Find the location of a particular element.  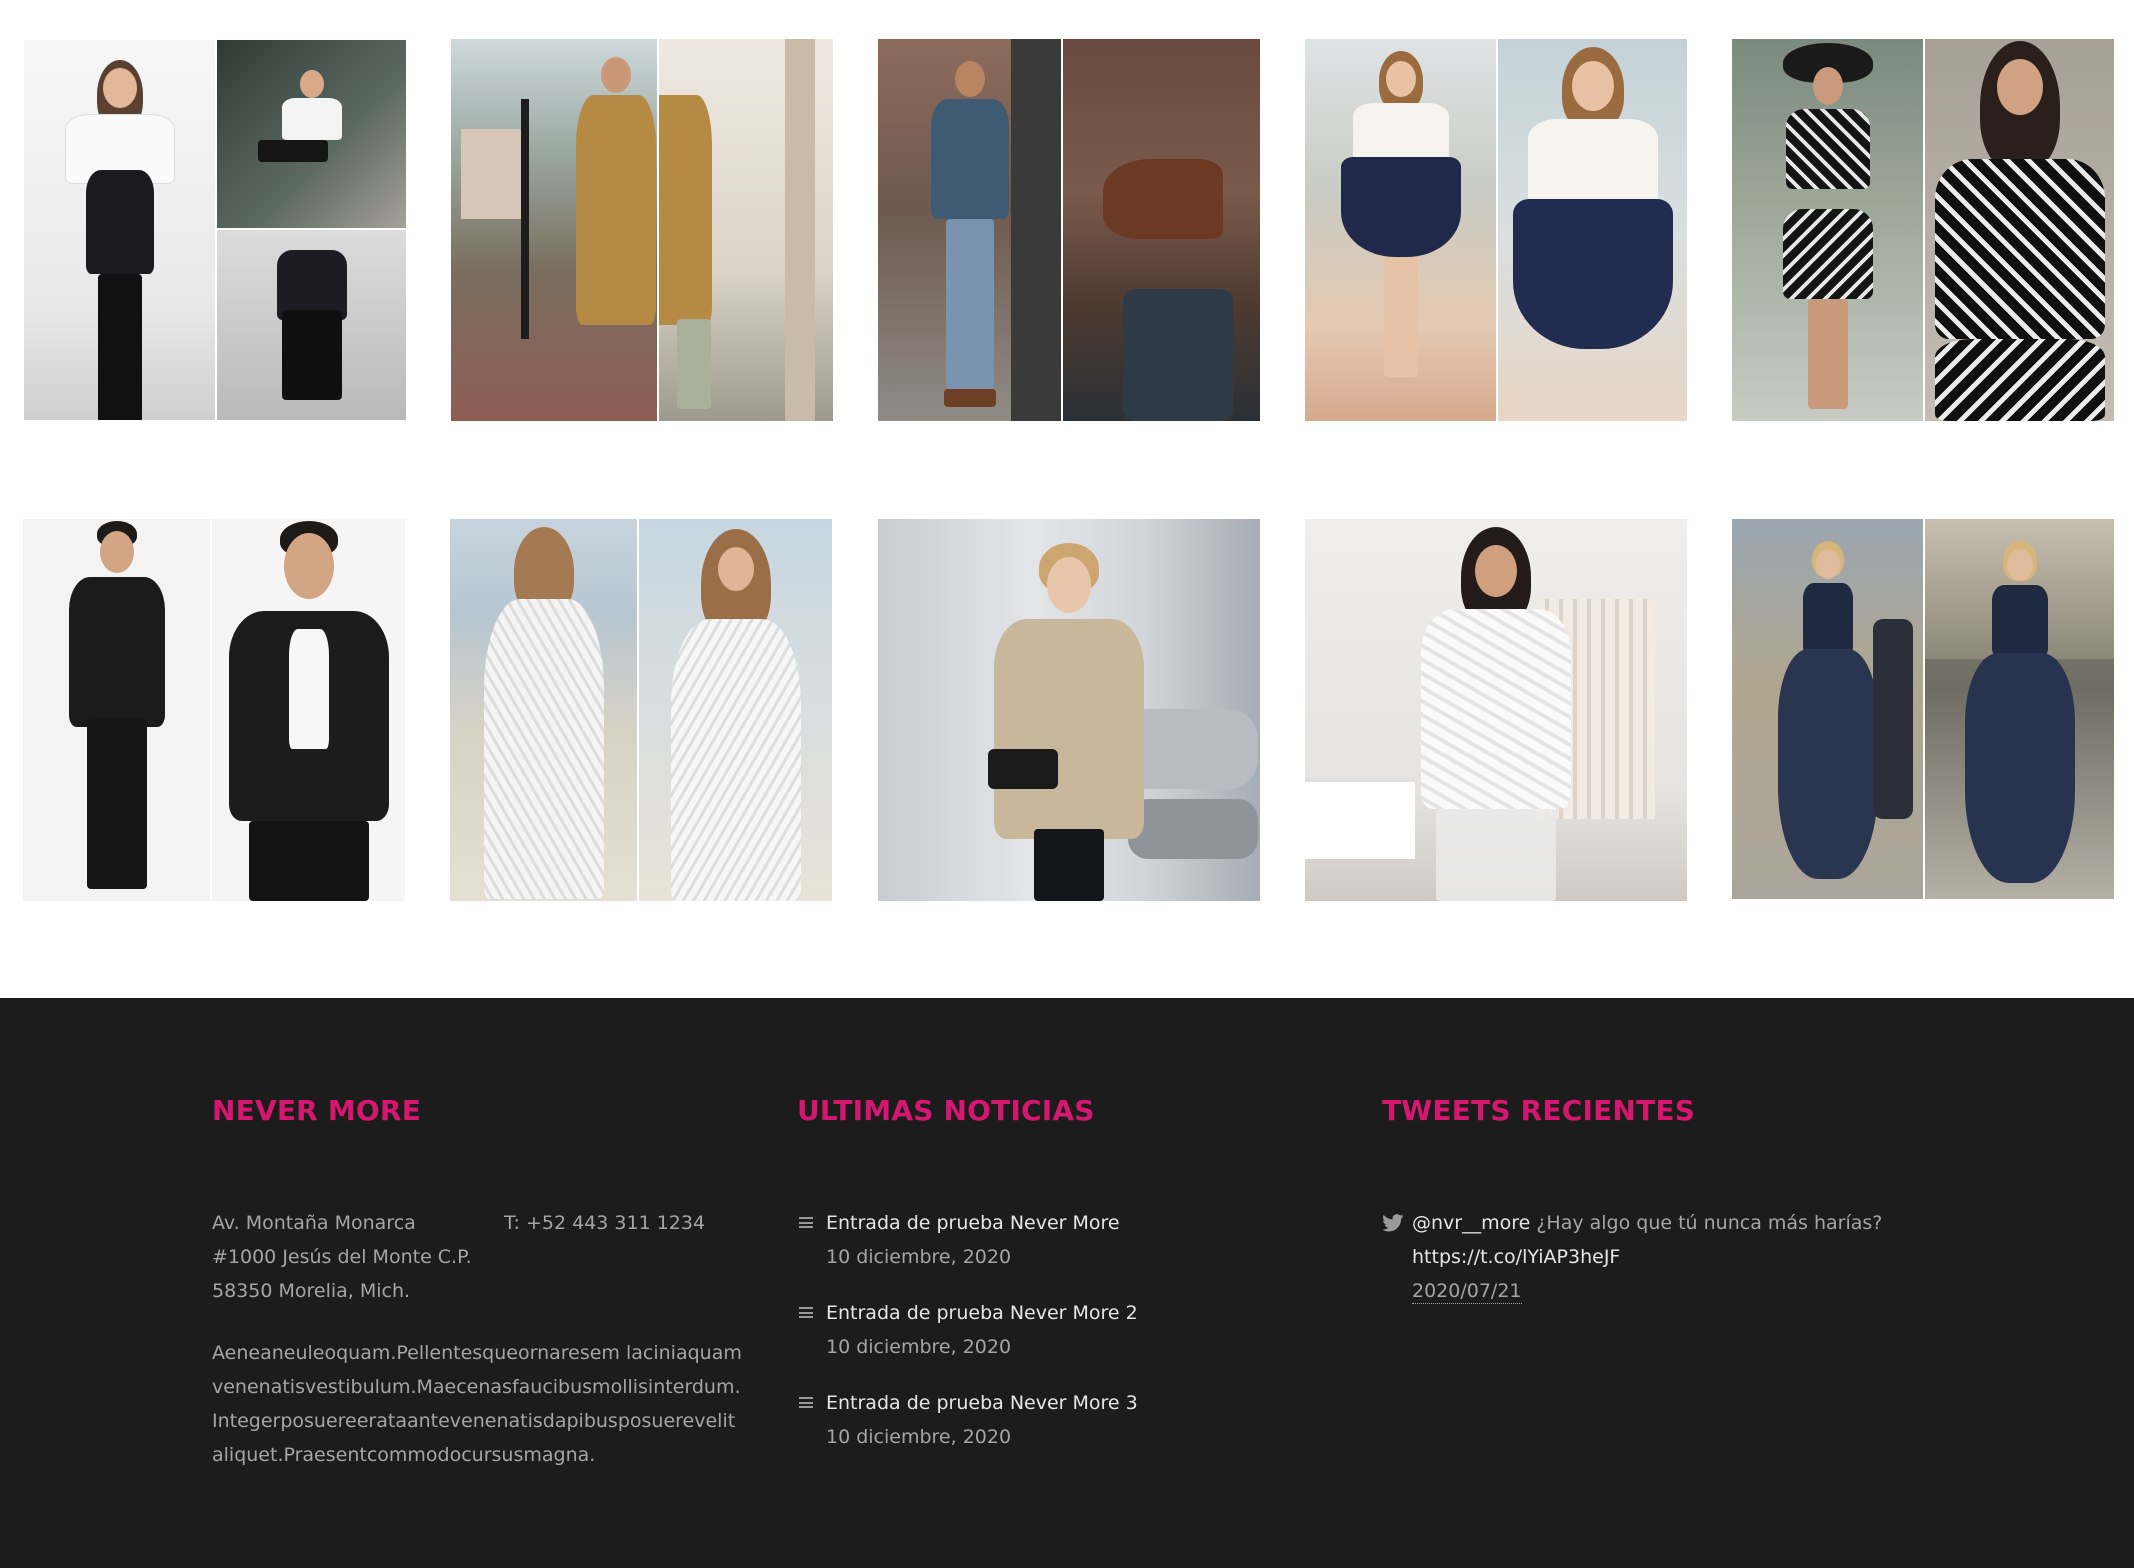

gallery-photo-blue-blazer-boots is located at coordinates (1069, 230).